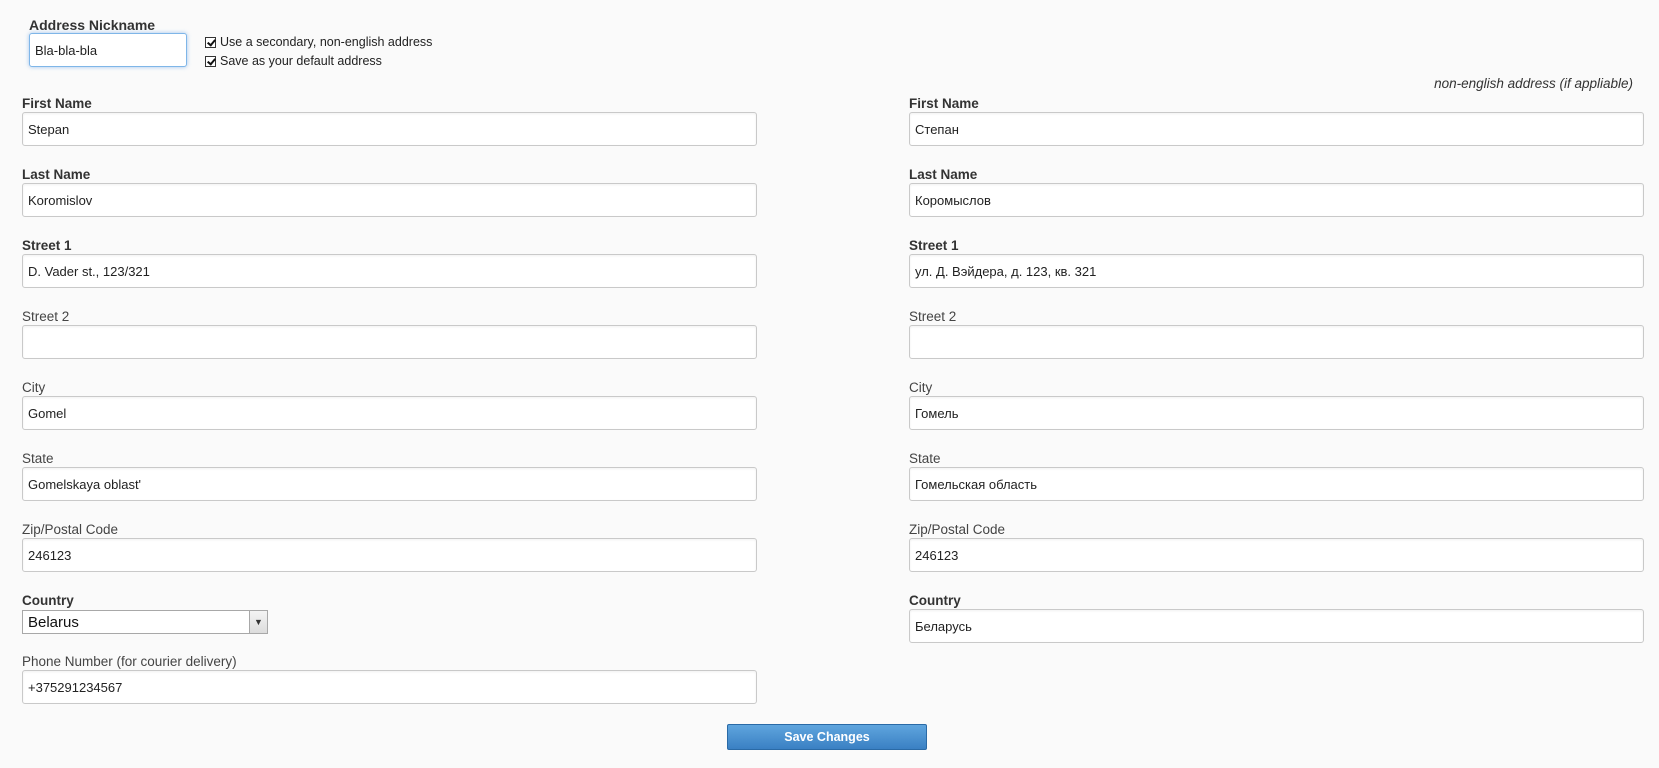 This screenshot has width=1659, height=768. What do you see at coordinates (301, 61) in the screenshot?
I see `default-address-label: Save as your default address` at bounding box center [301, 61].